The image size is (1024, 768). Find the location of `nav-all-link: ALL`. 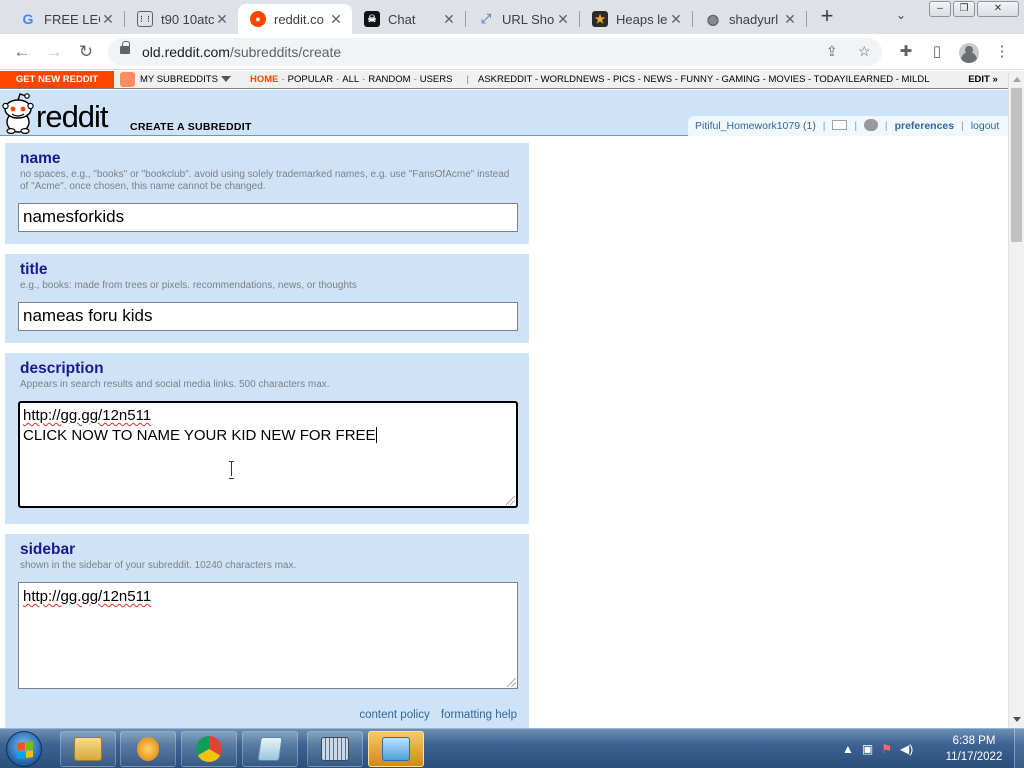

nav-all-link: ALL is located at coordinates (350, 79).